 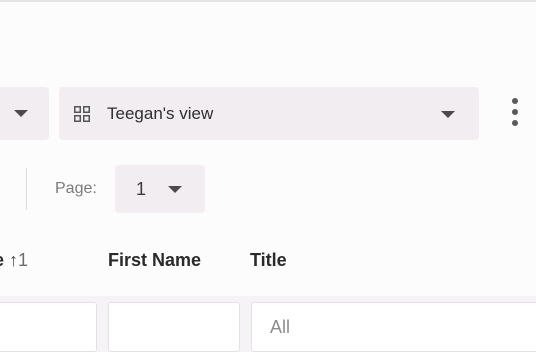 I want to click on sorted-column-label: e, so click(x=2, y=260).